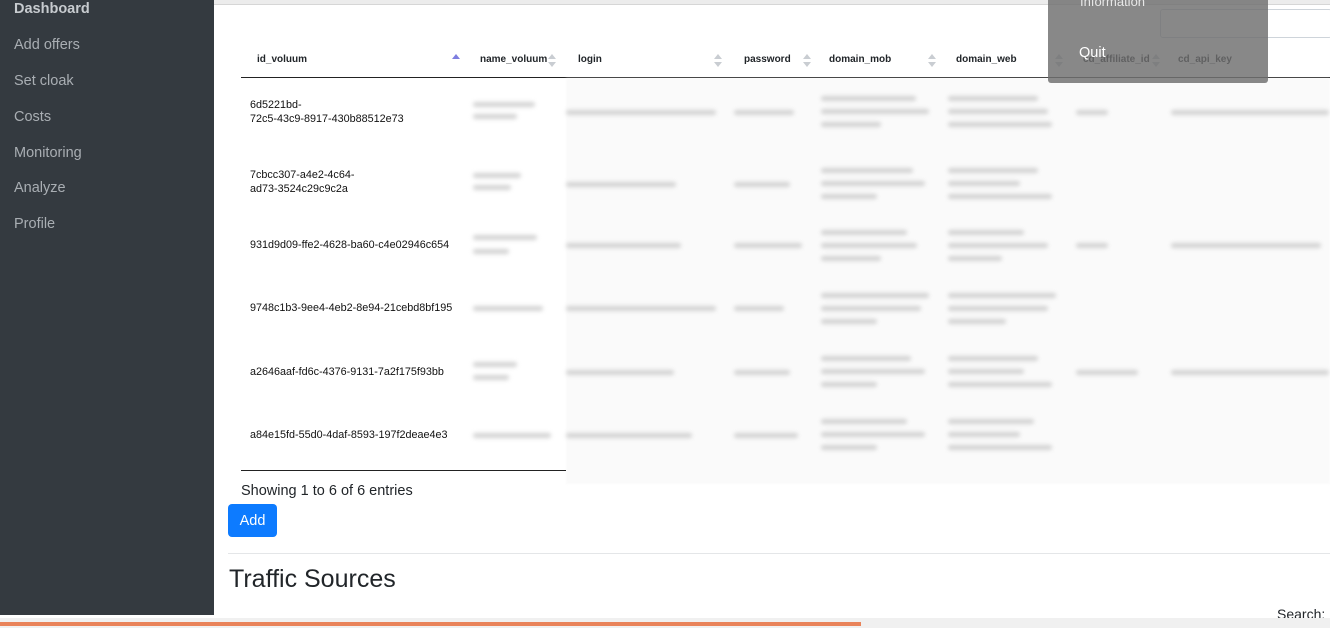 The height and width of the screenshot is (628, 1330). Describe the element at coordinates (347, 372) in the screenshot. I see `cell-text: a2646aaf-fd6c-4376-9131-7a2f175f93bb` at that location.